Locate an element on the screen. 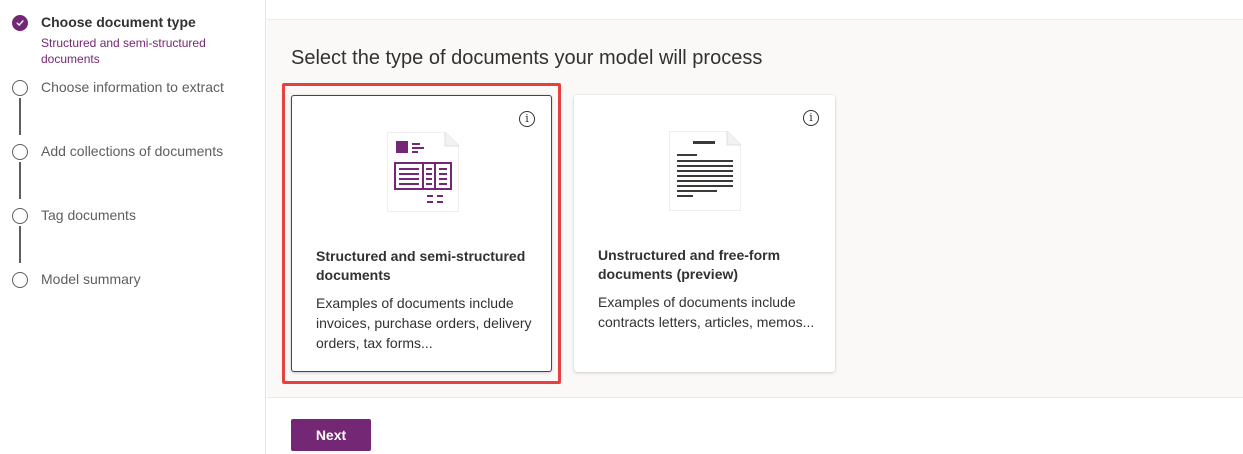 This screenshot has width=1243, height=454. top-bar is located at coordinates (755, 10).